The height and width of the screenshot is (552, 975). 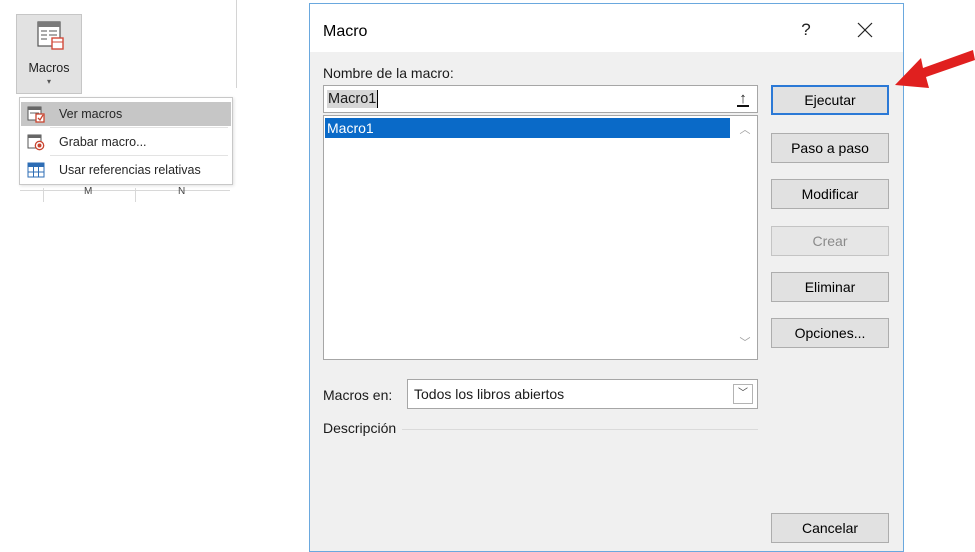 What do you see at coordinates (745, 130) in the screenshot?
I see `chevron-up-icon: ︿` at bounding box center [745, 130].